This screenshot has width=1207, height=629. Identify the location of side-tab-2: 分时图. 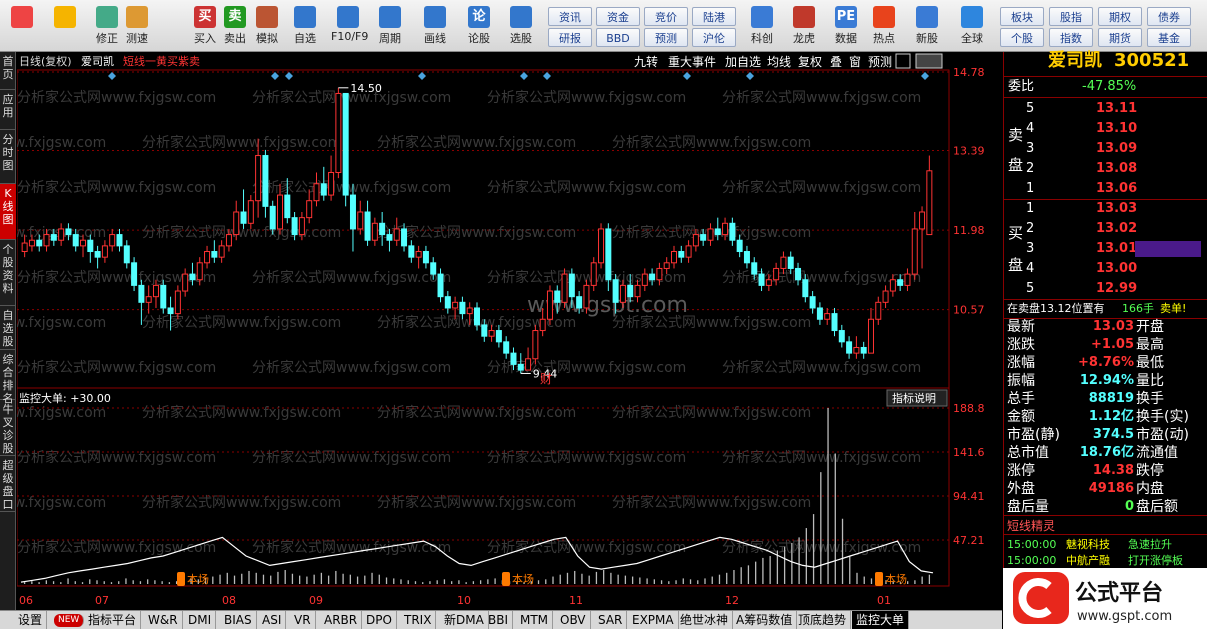
(8, 157).